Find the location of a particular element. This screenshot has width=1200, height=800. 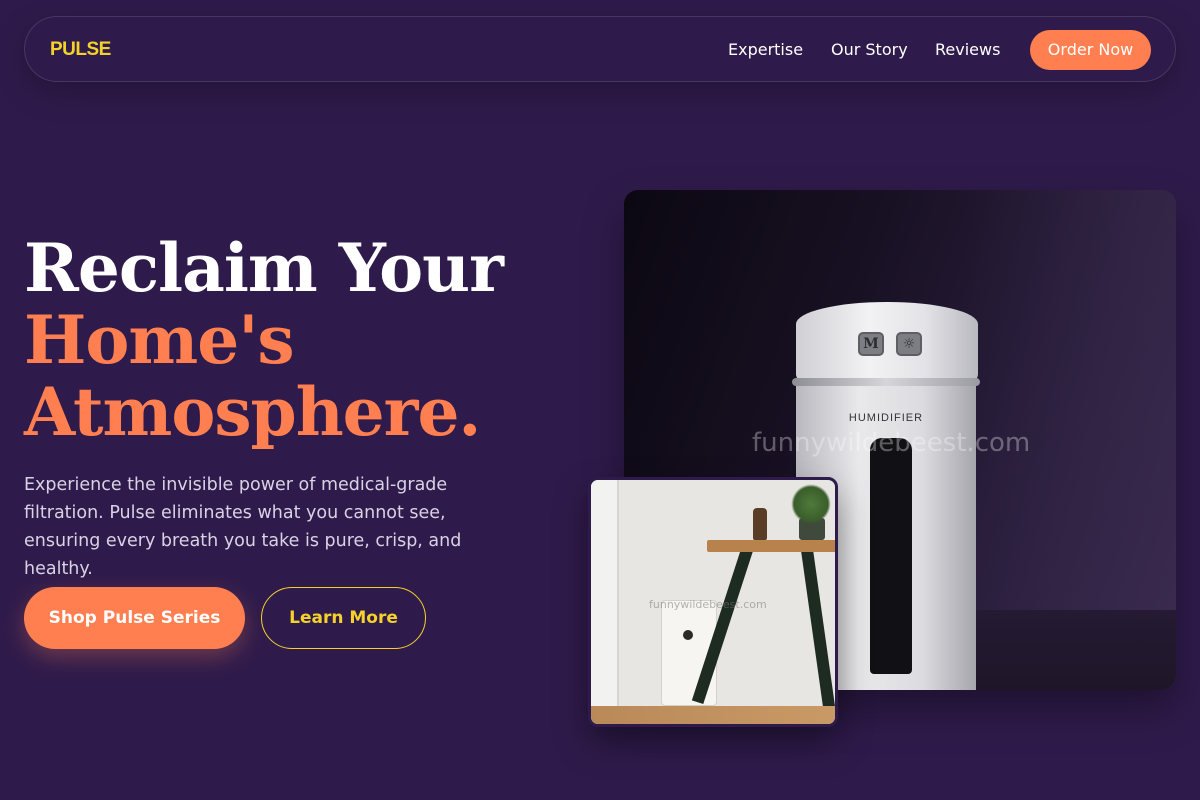

room-lifestyle-image: funnywildebeest.com is located at coordinates (713, 602).